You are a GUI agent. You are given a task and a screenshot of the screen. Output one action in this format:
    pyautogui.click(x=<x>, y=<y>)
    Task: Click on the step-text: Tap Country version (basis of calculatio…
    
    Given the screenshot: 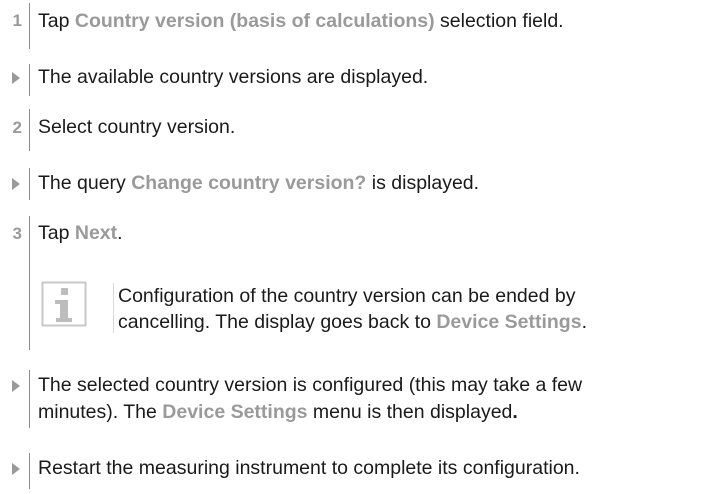 What is the action you would take?
    pyautogui.click(x=301, y=21)
    